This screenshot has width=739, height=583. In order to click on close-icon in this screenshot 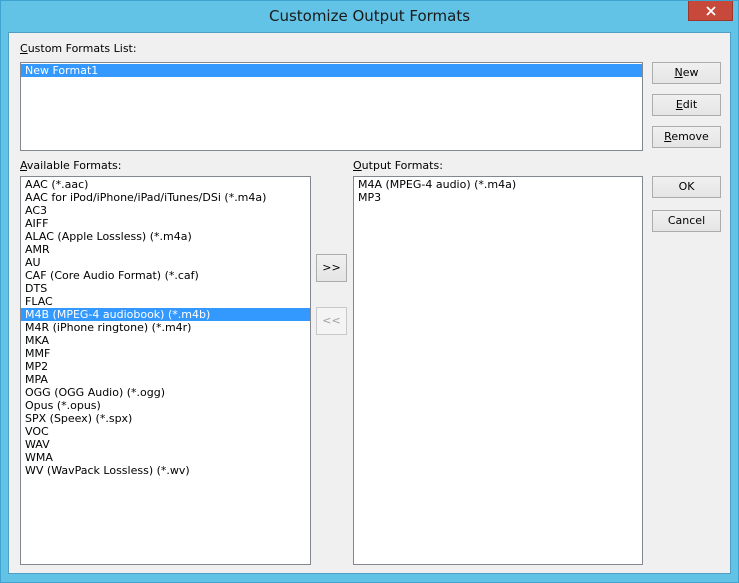, I will do `click(710, 10)`.